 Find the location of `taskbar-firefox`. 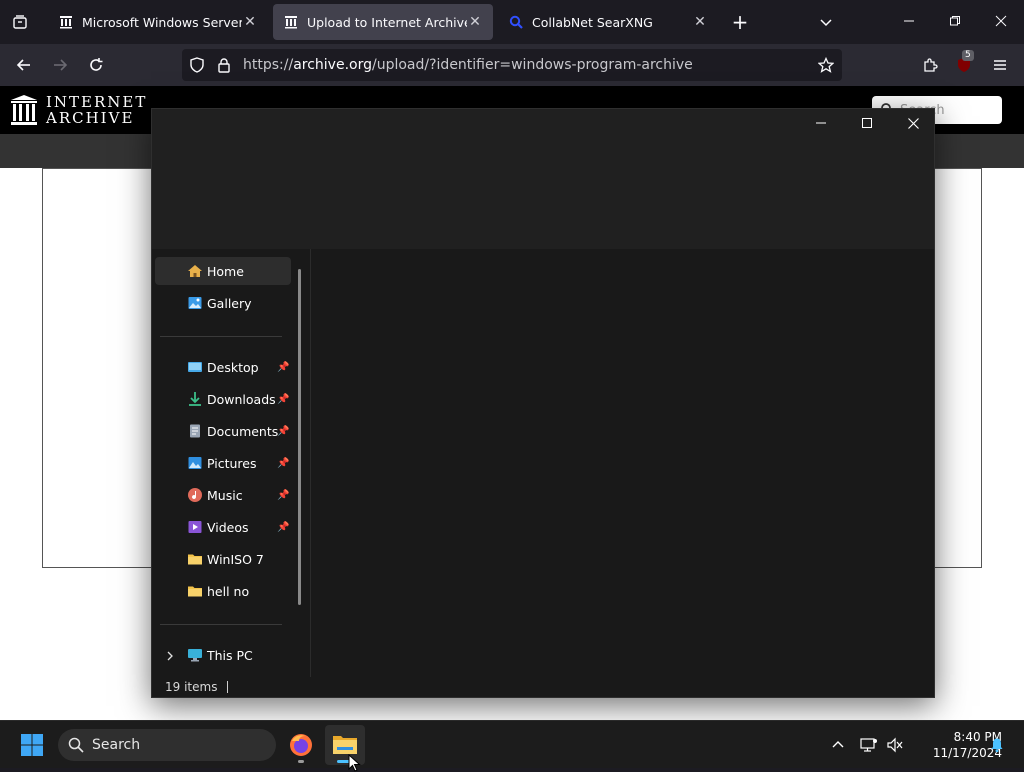

taskbar-firefox is located at coordinates (301, 745).